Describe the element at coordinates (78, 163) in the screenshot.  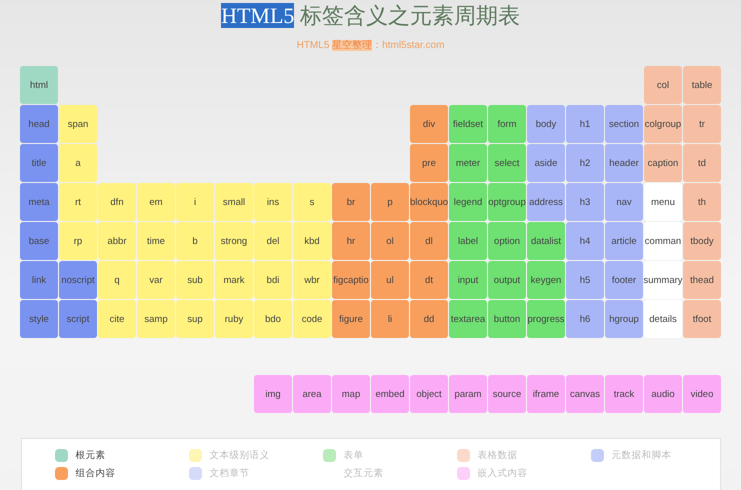
I see `element-tile: a` at that location.